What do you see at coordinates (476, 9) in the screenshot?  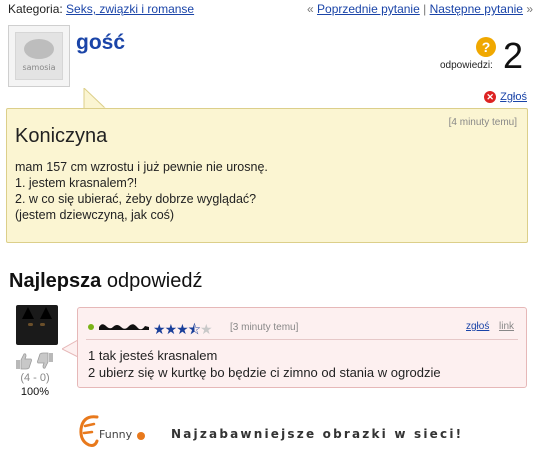 I see `next-question-link: Następne pytanie` at bounding box center [476, 9].